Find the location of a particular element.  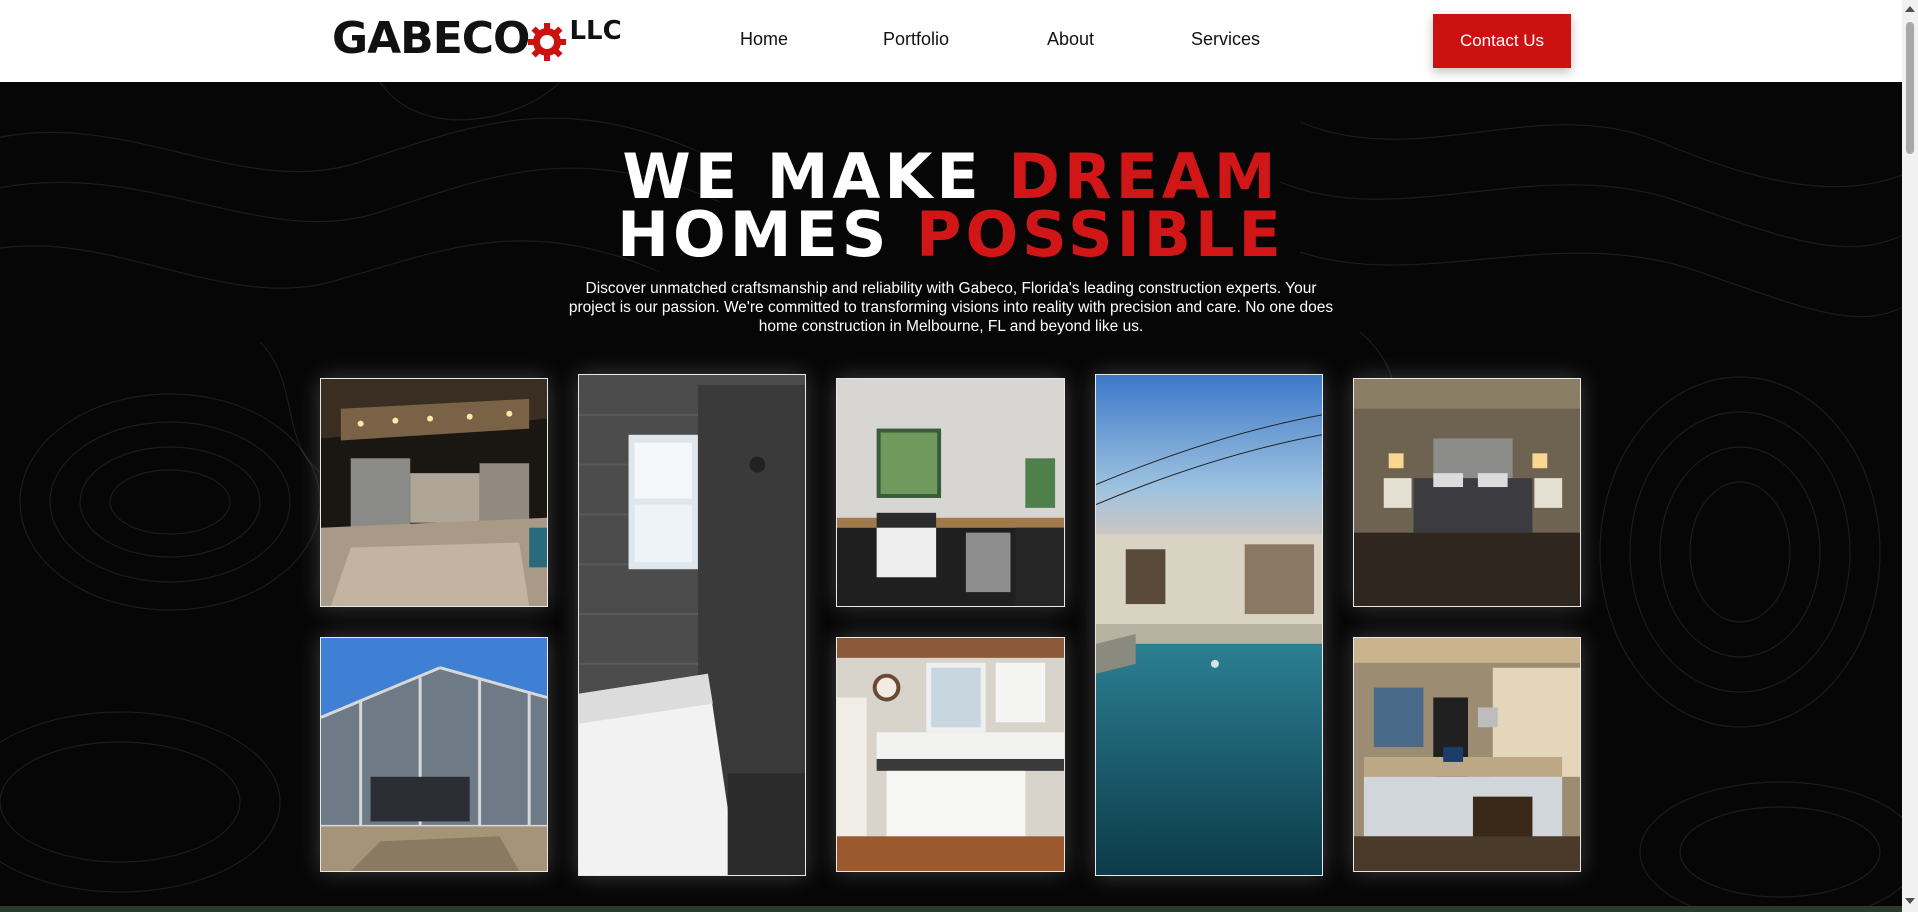

logo-wordmark: GABECO is located at coordinates (431, 38).